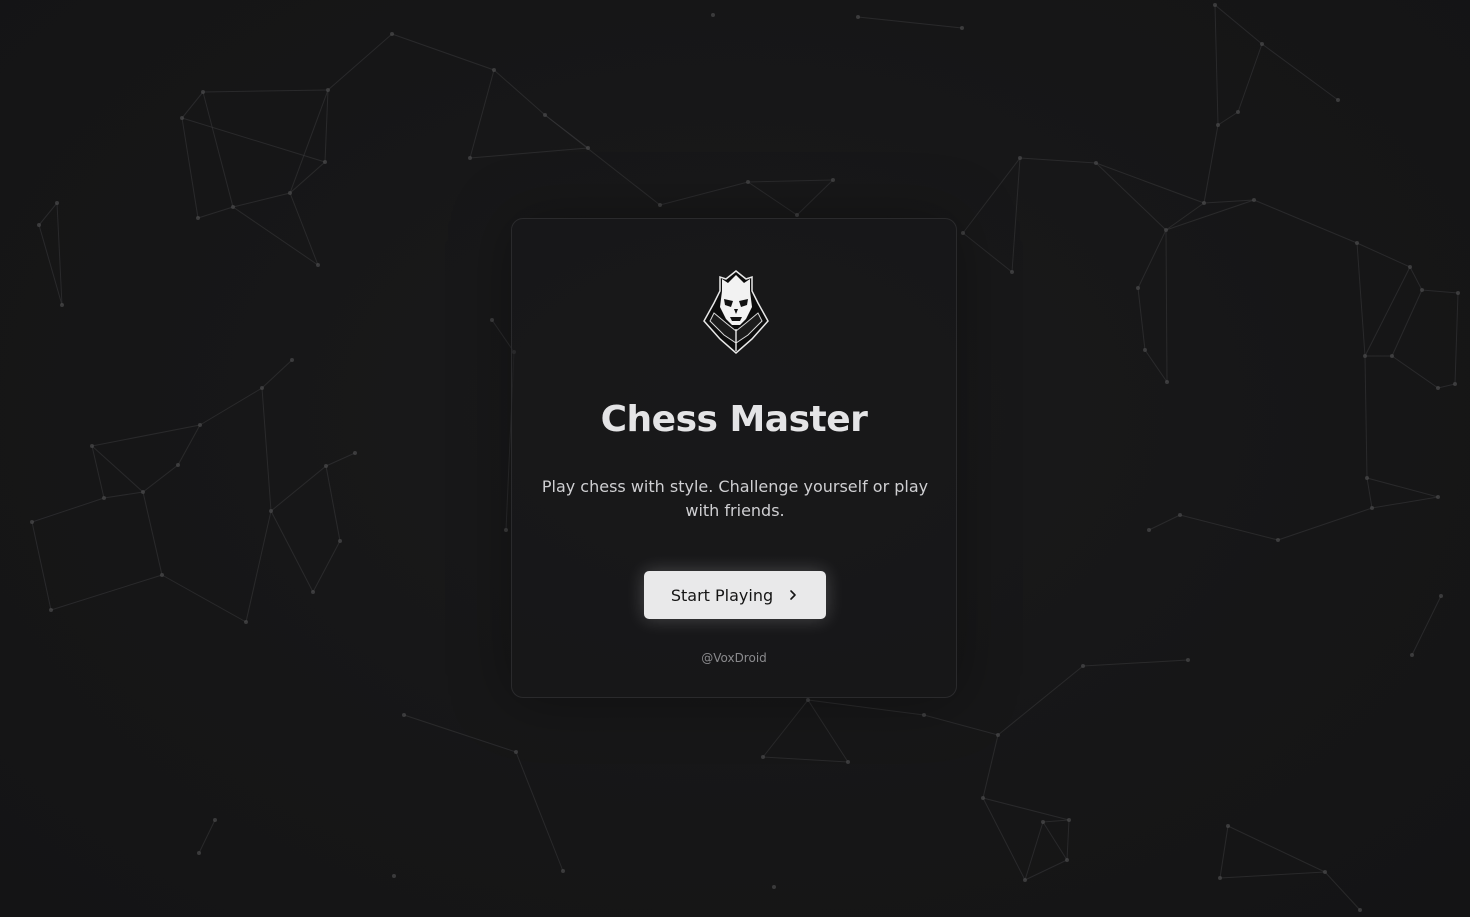 The image size is (1470, 917). I want to click on chevron-right-icon, so click(793, 595).